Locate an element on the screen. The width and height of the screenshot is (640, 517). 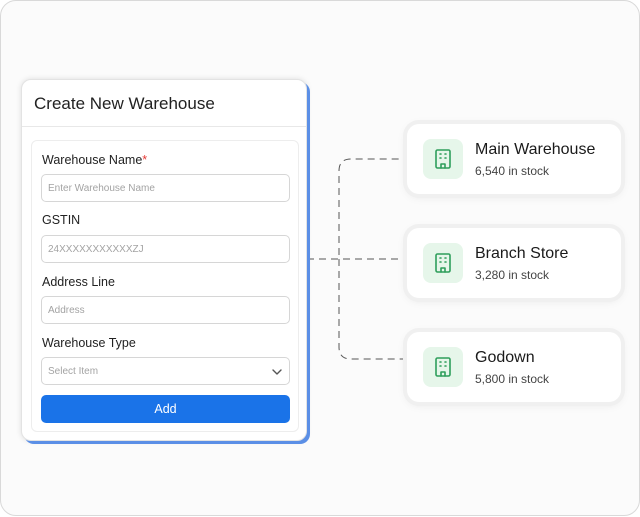
warehouse-stock: 5,800 in stock is located at coordinates (512, 379).